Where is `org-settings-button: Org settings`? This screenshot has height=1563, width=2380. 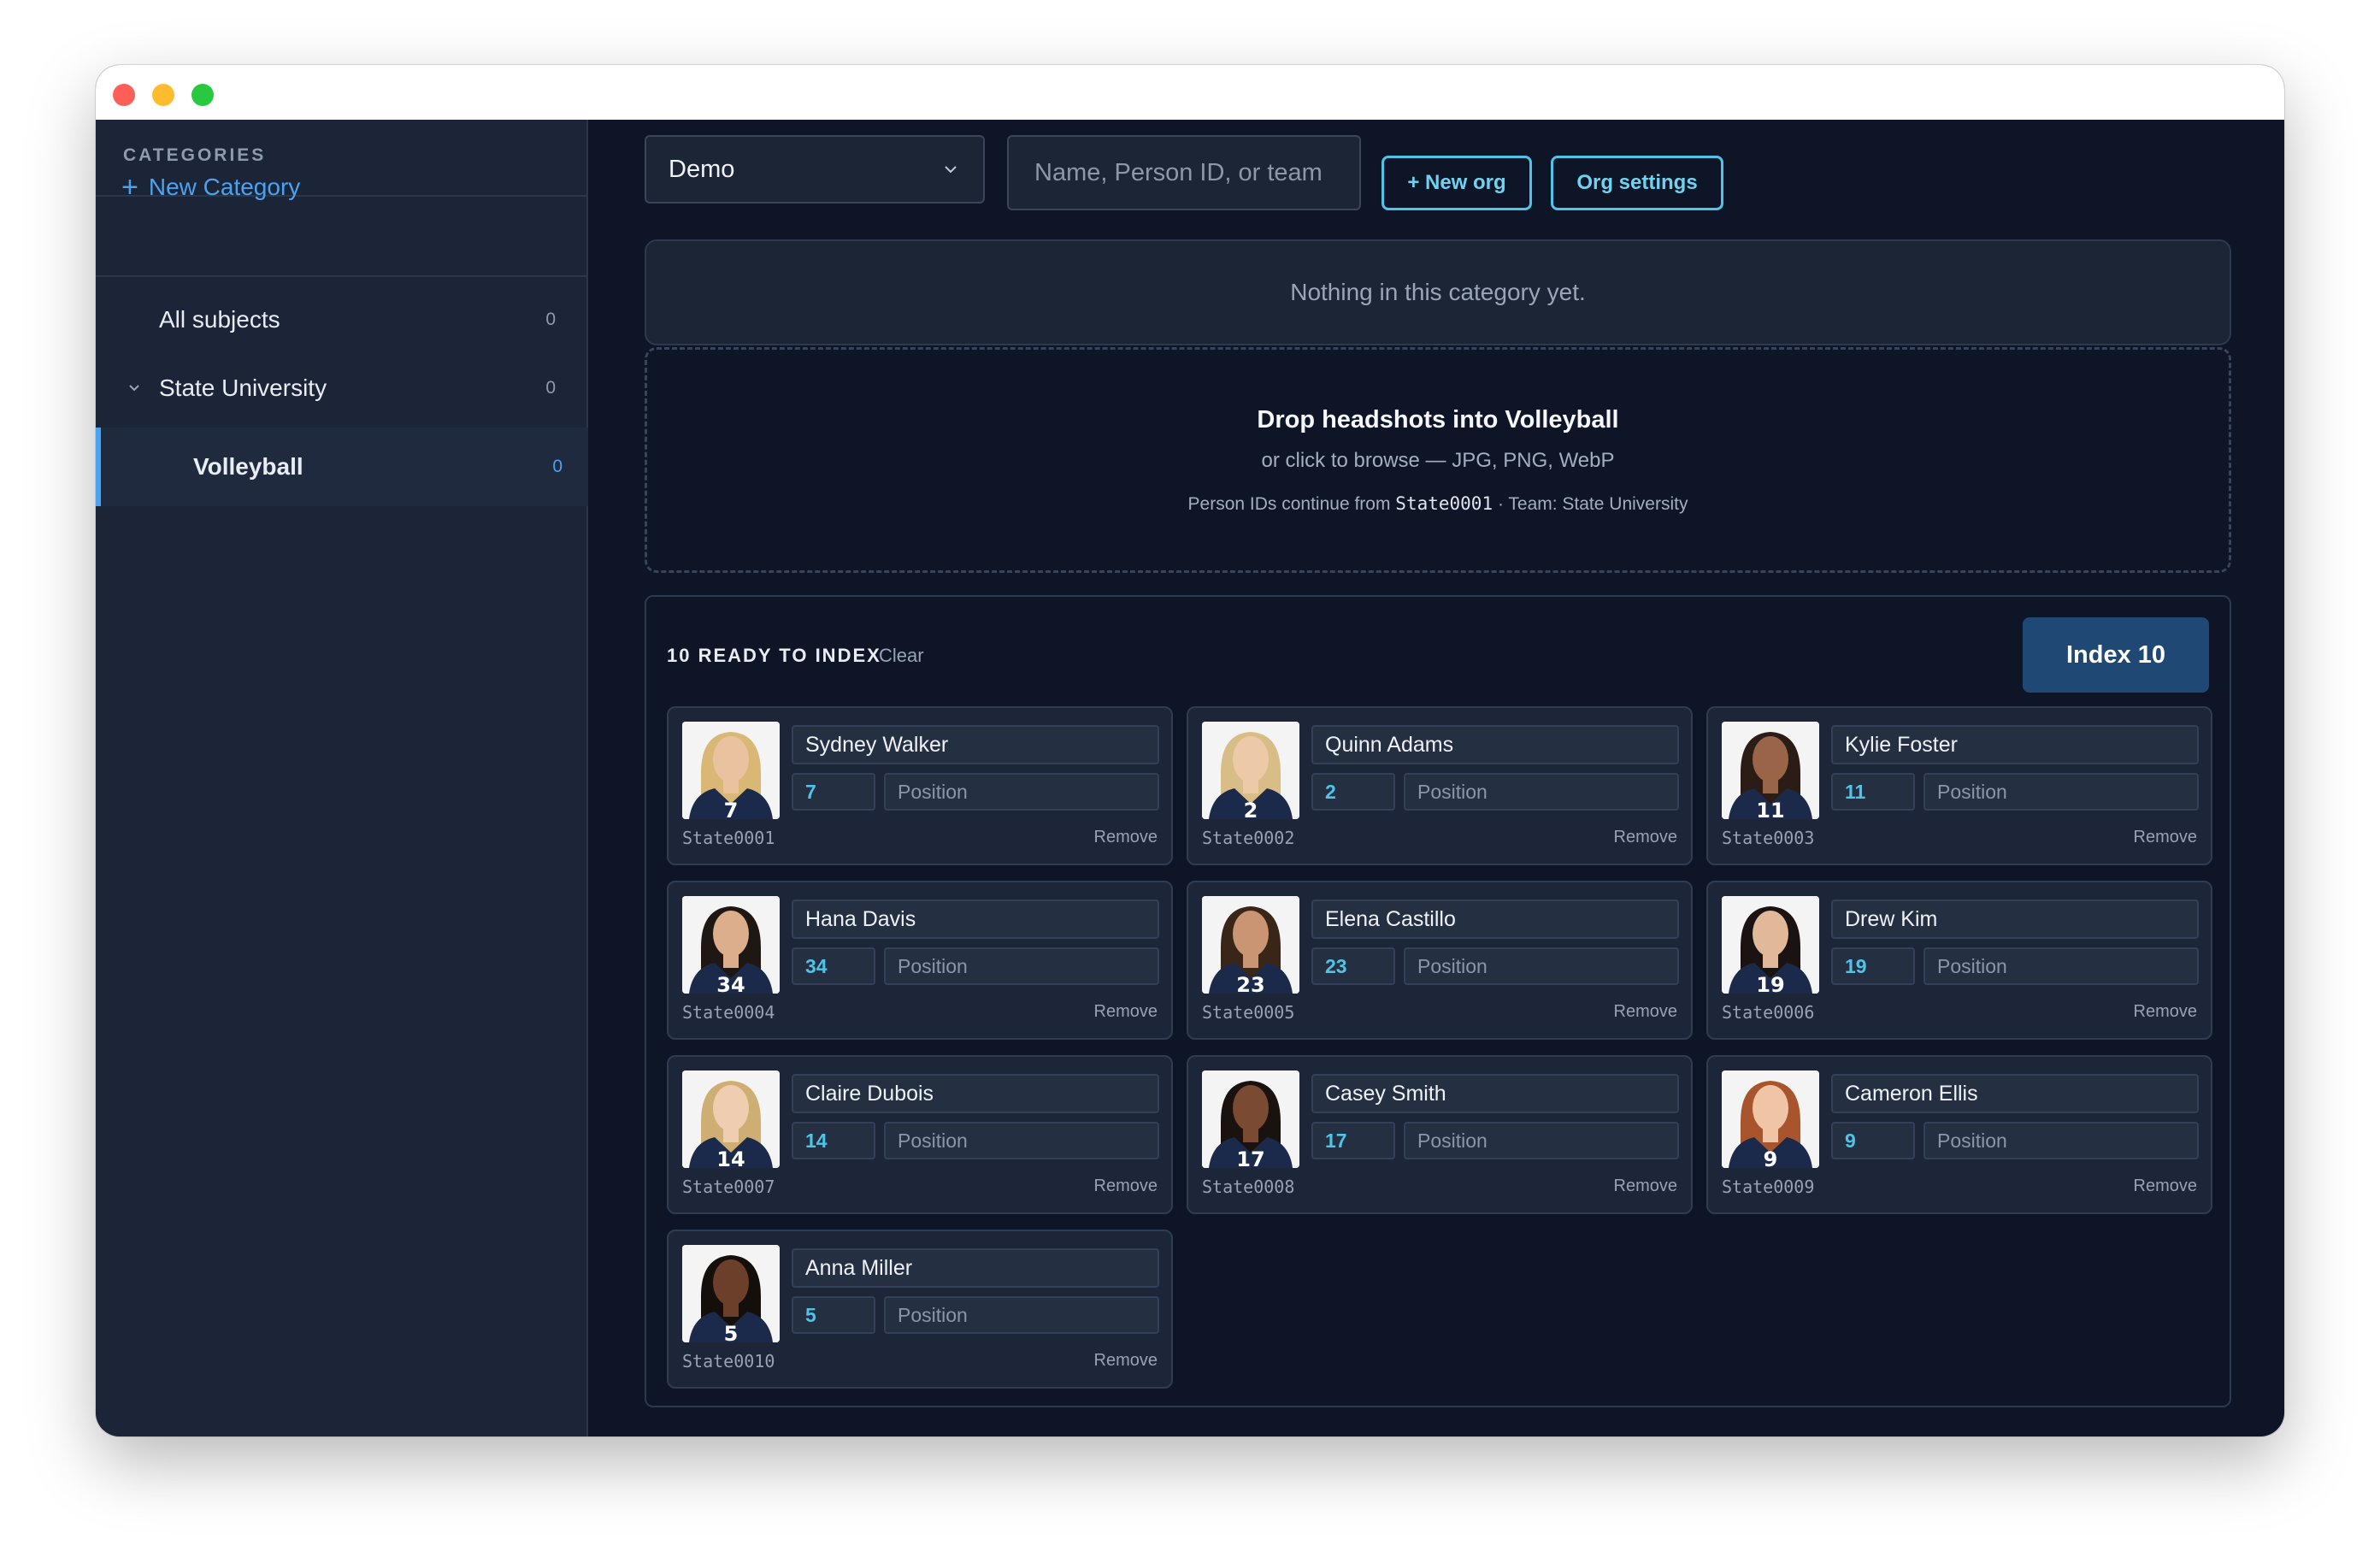
org-settings-button: Org settings is located at coordinates (1637, 183).